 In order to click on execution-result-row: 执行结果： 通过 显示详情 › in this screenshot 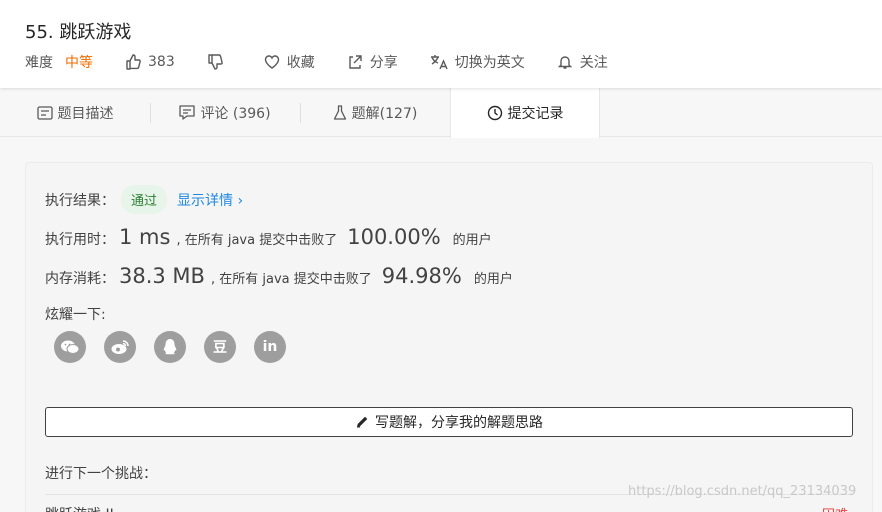, I will do `click(144, 199)`.